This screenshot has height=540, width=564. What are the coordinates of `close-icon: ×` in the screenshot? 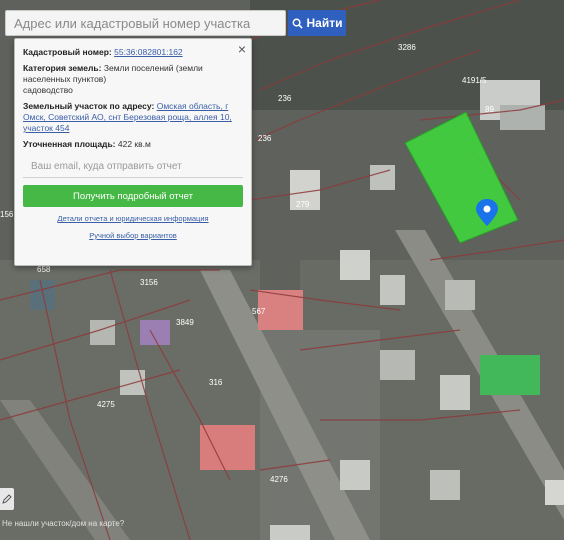 It's located at (242, 49).